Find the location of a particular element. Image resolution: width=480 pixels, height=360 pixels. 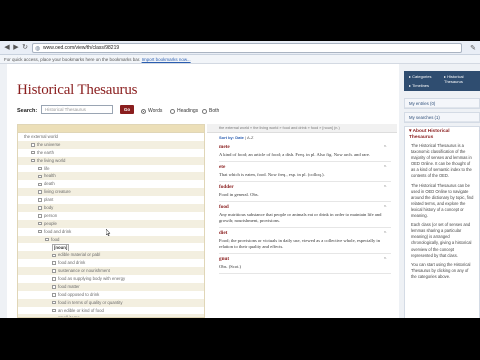

tree-row: food as supplying body with energy is located at coordinates (111, 279).